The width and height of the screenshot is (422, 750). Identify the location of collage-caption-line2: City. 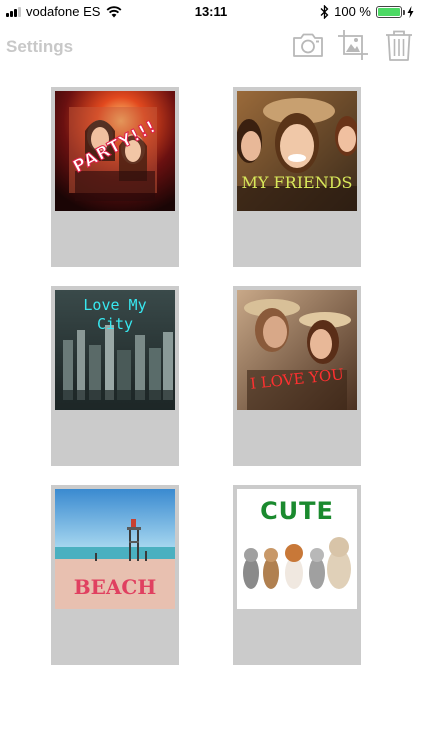
(115, 324).